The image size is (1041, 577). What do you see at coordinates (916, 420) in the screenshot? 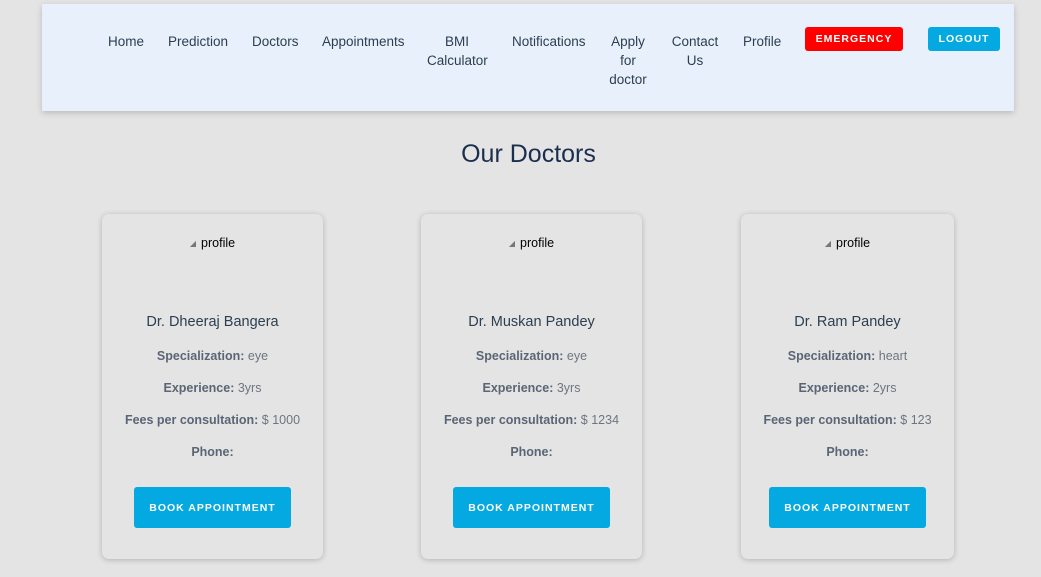
I see `fees-value: $ 123` at bounding box center [916, 420].